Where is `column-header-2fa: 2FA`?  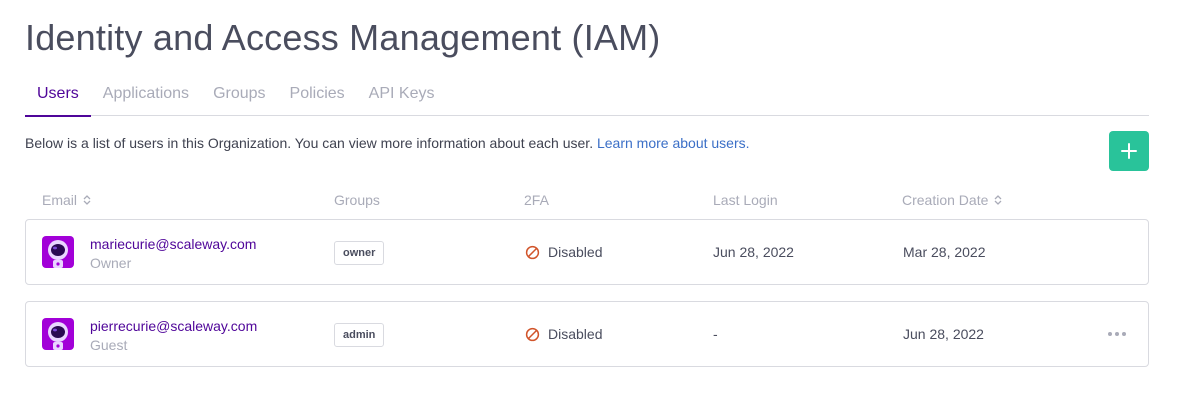
column-header-2fa: 2FA is located at coordinates (536, 200).